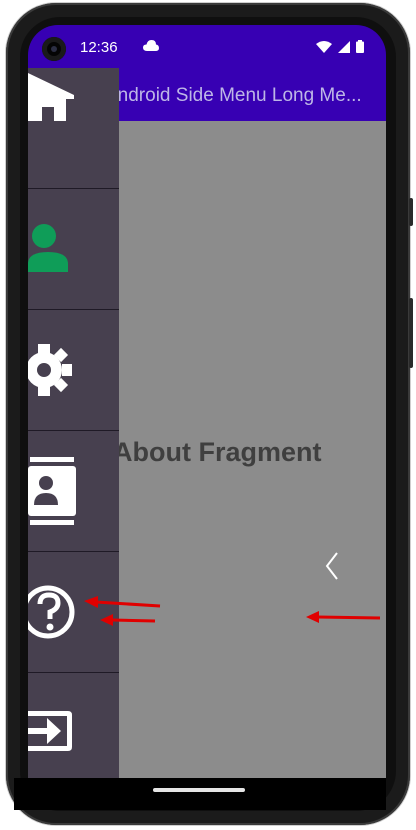 The image size is (416, 830). I want to click on drawer-item-settings, so click(73, 370).